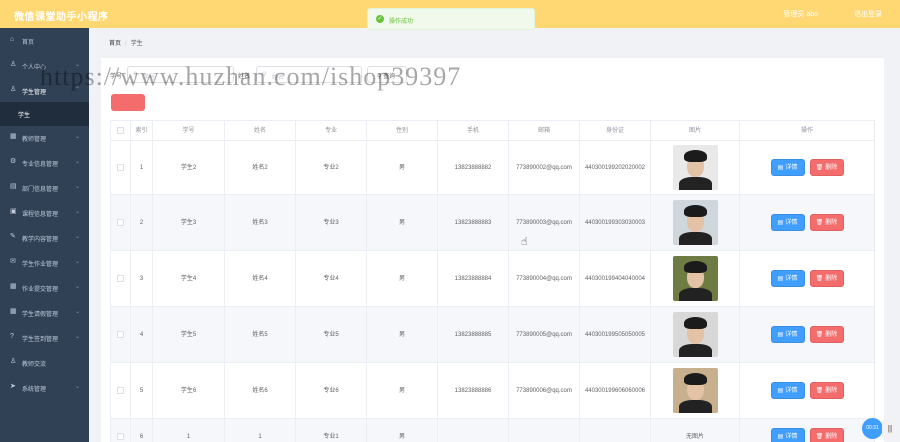 Image resolution: width=900 pixels, height=442 pixels. I want to click on cell-photo, so click(695, 334).